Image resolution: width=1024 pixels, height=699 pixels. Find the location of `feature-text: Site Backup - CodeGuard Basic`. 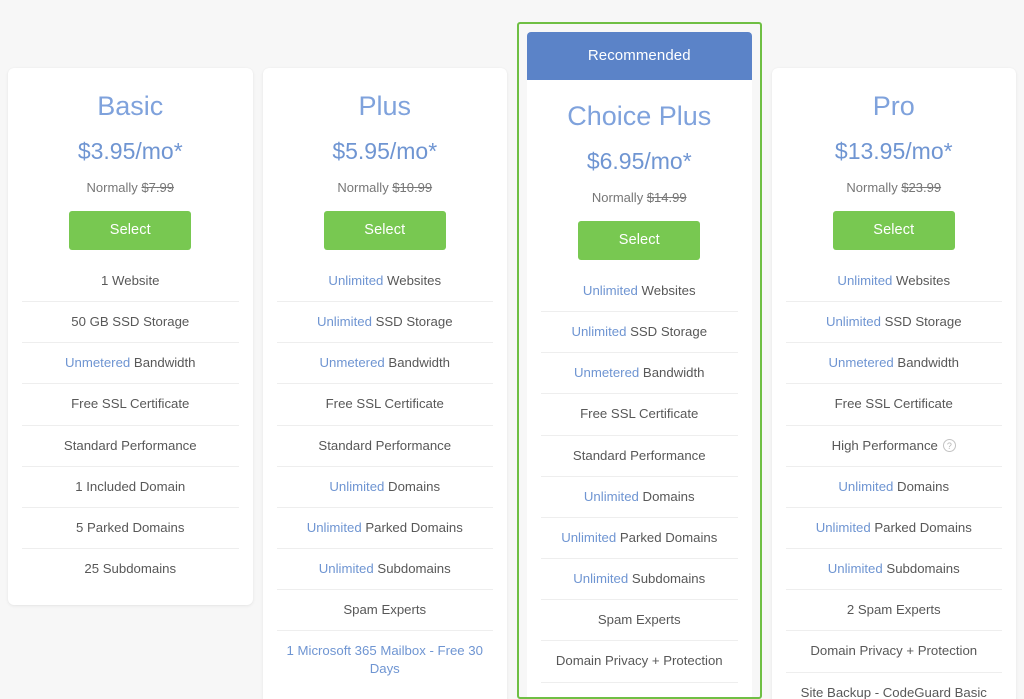

feature-text: Site Backup - CodeGuard Basic is located at coordinates (639, 696).